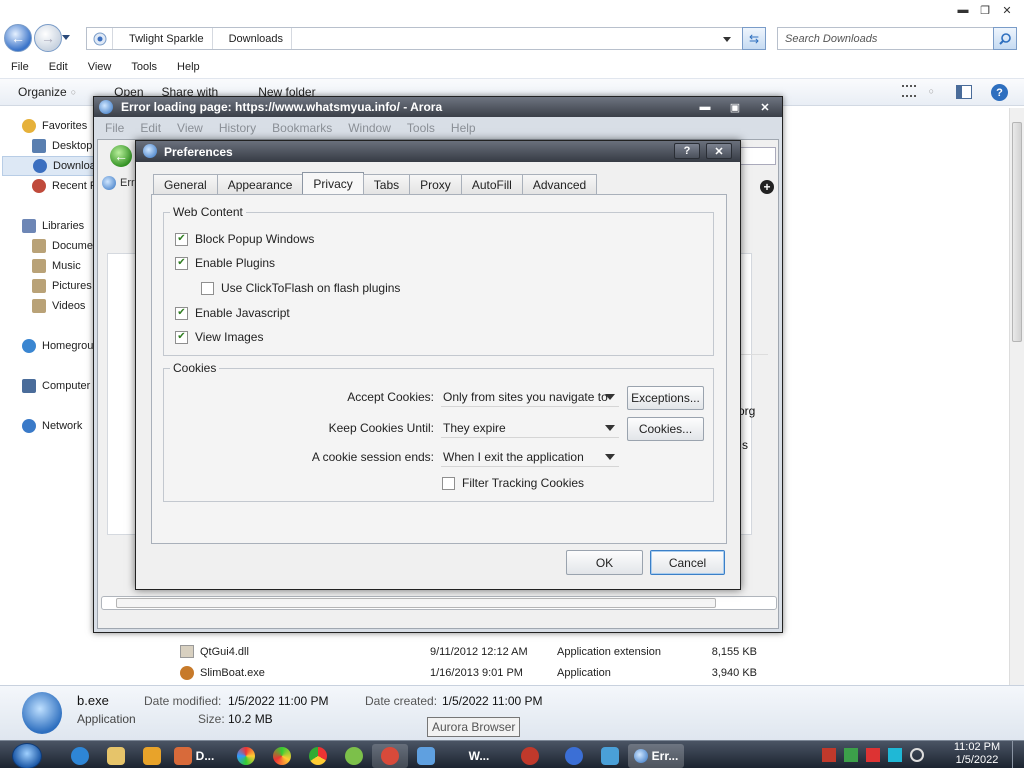 The height and width of the screenshot is (768, 1024). Describe the element at coordinates (52, 426) in the screenshot. I see `nav-network: Network` at that location.